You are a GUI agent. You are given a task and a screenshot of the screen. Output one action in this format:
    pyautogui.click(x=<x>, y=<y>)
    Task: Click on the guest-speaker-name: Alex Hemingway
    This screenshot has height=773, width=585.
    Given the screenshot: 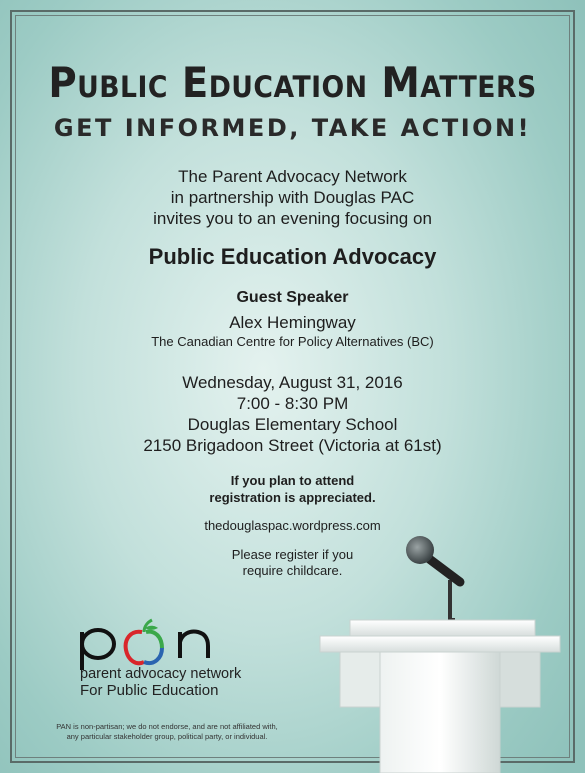 What is the action you would take?
    pyautogui.click(x=292, y=322)
    